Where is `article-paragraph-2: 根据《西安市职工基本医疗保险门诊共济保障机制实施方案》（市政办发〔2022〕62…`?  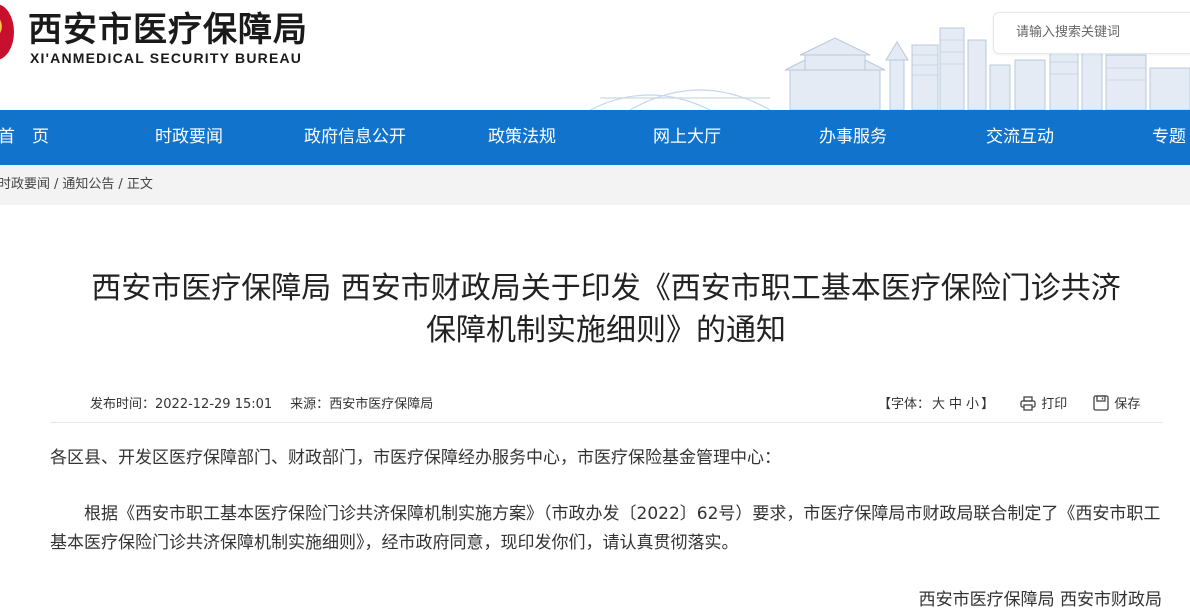 article-paragraph-2: 根据《西安市职工基本医疗保险门诊共济保障机制实施方案》（市政办发〔2022〕62… is located at coordinates (605, 528).